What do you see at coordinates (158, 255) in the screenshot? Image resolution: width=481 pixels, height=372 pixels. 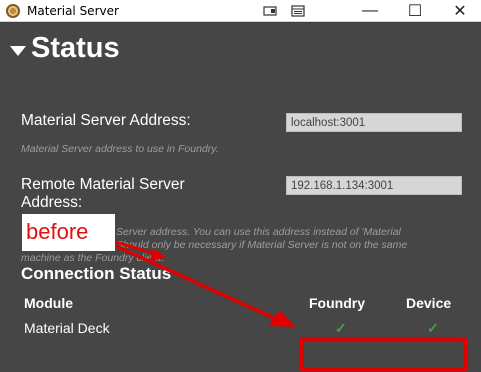 I see `annotation-small-arrowhead-icon` at bounding box center [158, 255].